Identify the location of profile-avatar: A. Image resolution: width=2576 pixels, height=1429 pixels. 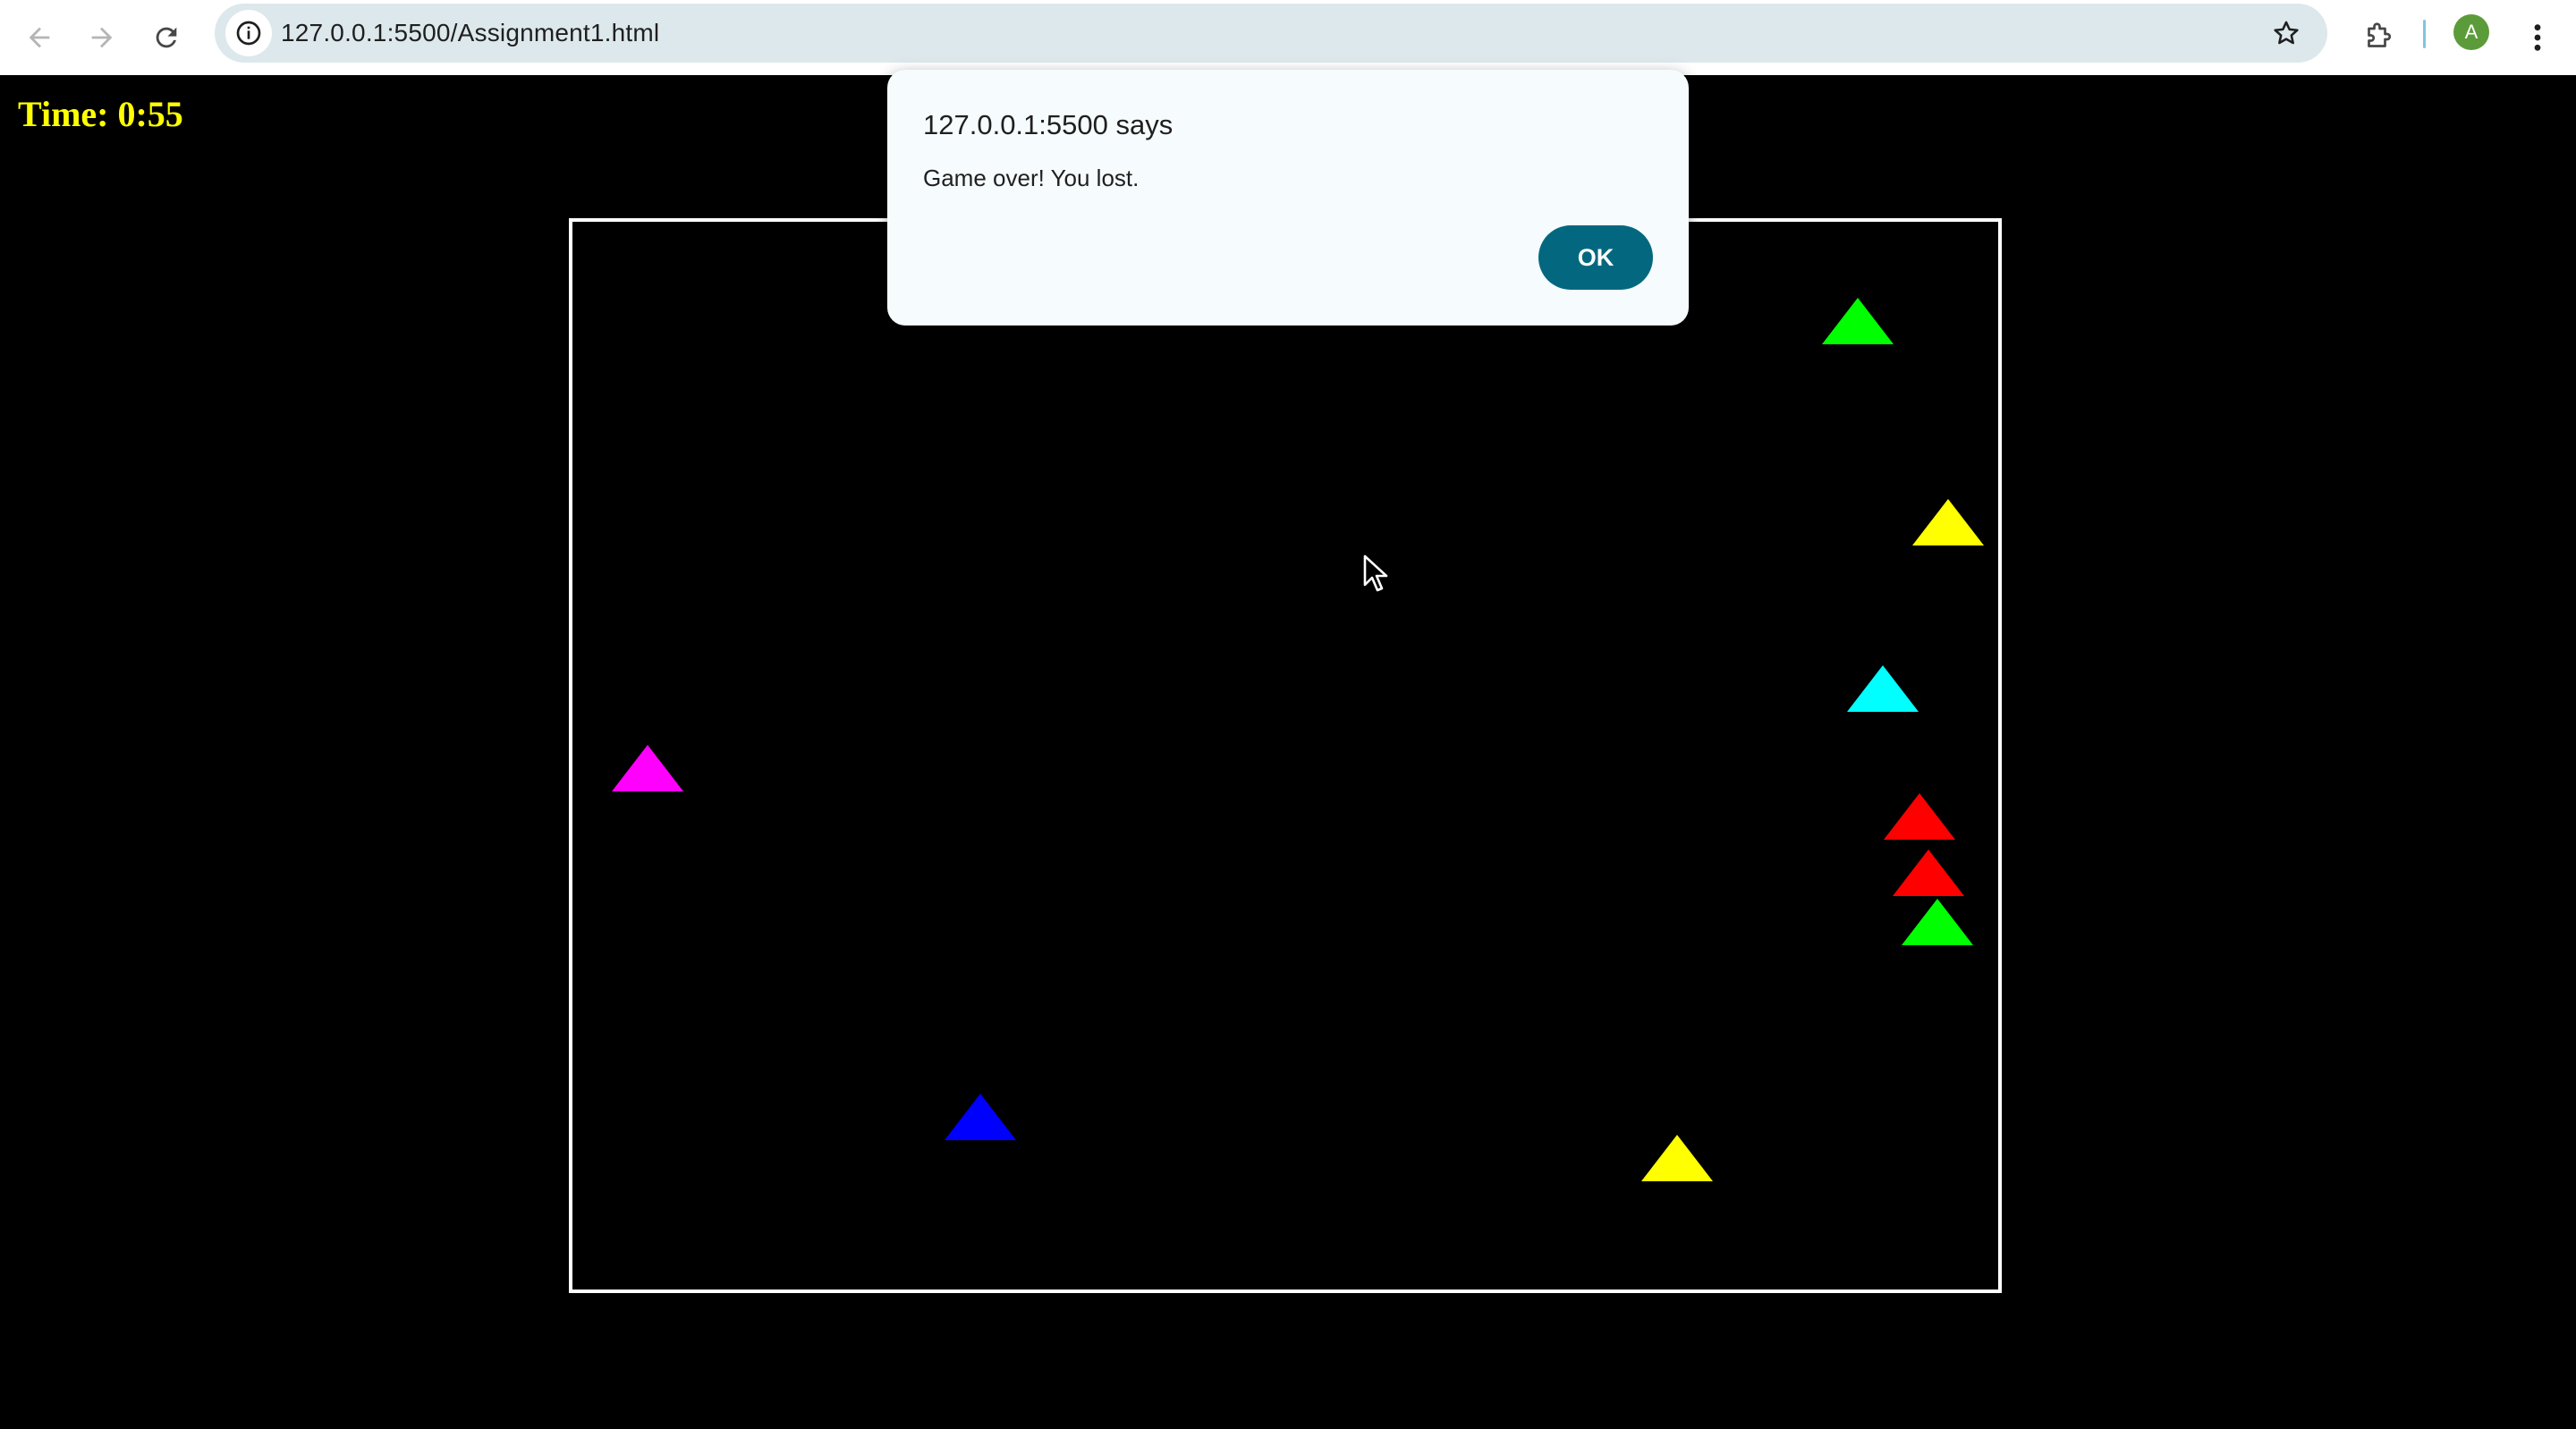
(2471, 32).